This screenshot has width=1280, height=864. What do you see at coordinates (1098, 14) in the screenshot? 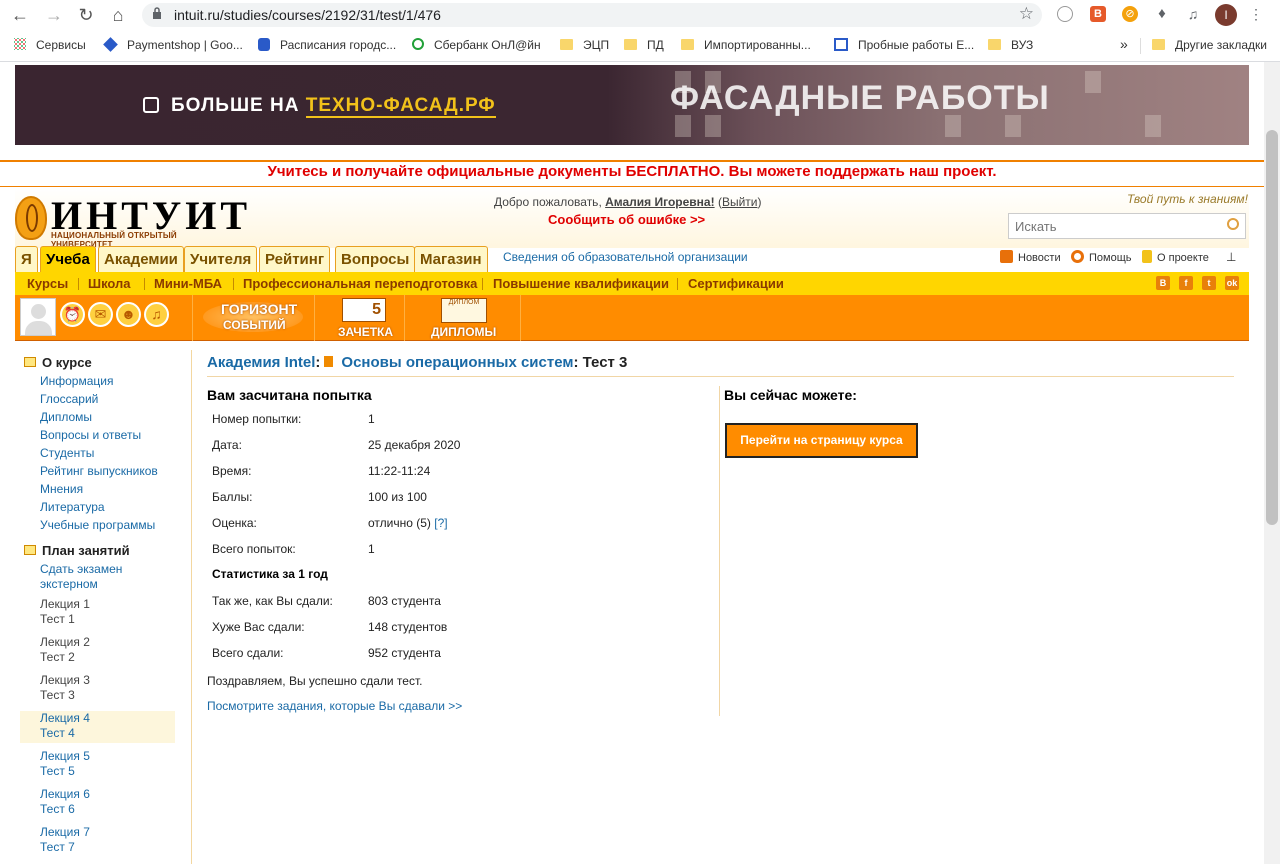
I see `extension-b-icon: B` at bounding box center [1098, 14].